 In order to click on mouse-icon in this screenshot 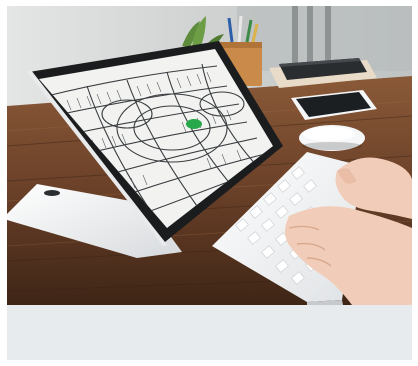, I will do `click(332, 138)`.